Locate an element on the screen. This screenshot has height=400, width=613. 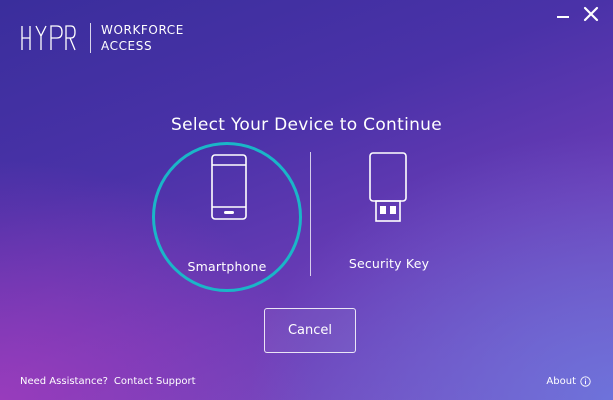
smartphone-label: Smartphone is located at coordinates (227, 266).